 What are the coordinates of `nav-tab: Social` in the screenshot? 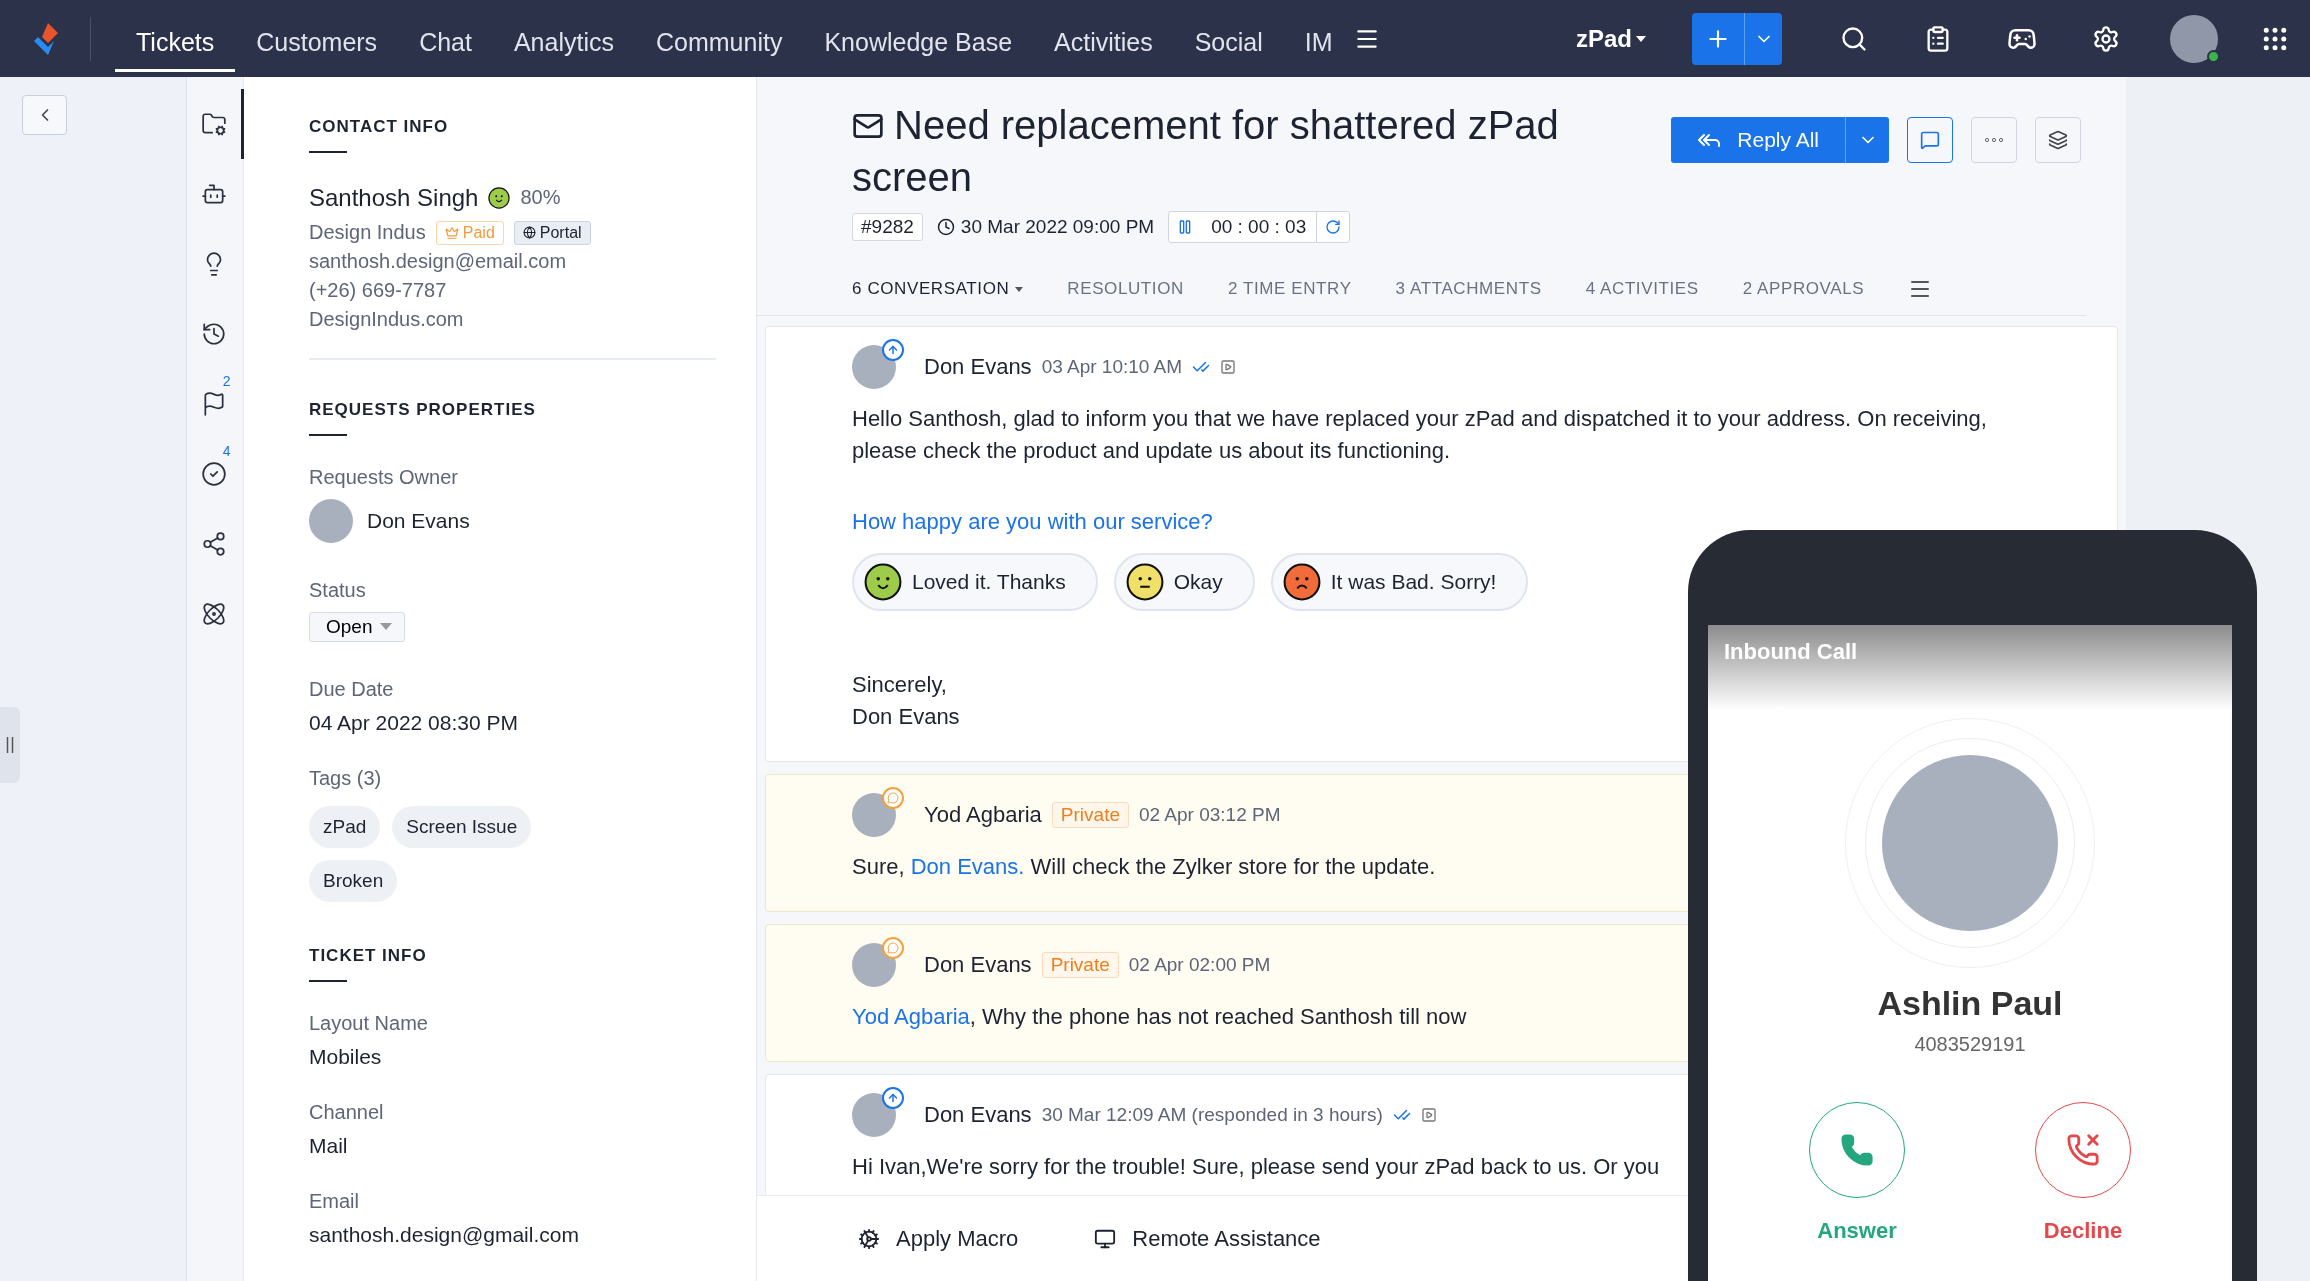 It's located at (1228, 41).